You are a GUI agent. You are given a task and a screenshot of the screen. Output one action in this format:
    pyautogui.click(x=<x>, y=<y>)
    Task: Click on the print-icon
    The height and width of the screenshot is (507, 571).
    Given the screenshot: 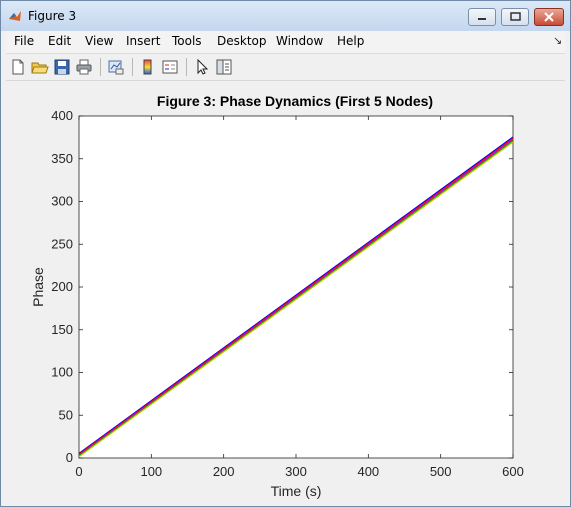 What is the action you would take?
    pyautogui.click(x=84, y=67)
    